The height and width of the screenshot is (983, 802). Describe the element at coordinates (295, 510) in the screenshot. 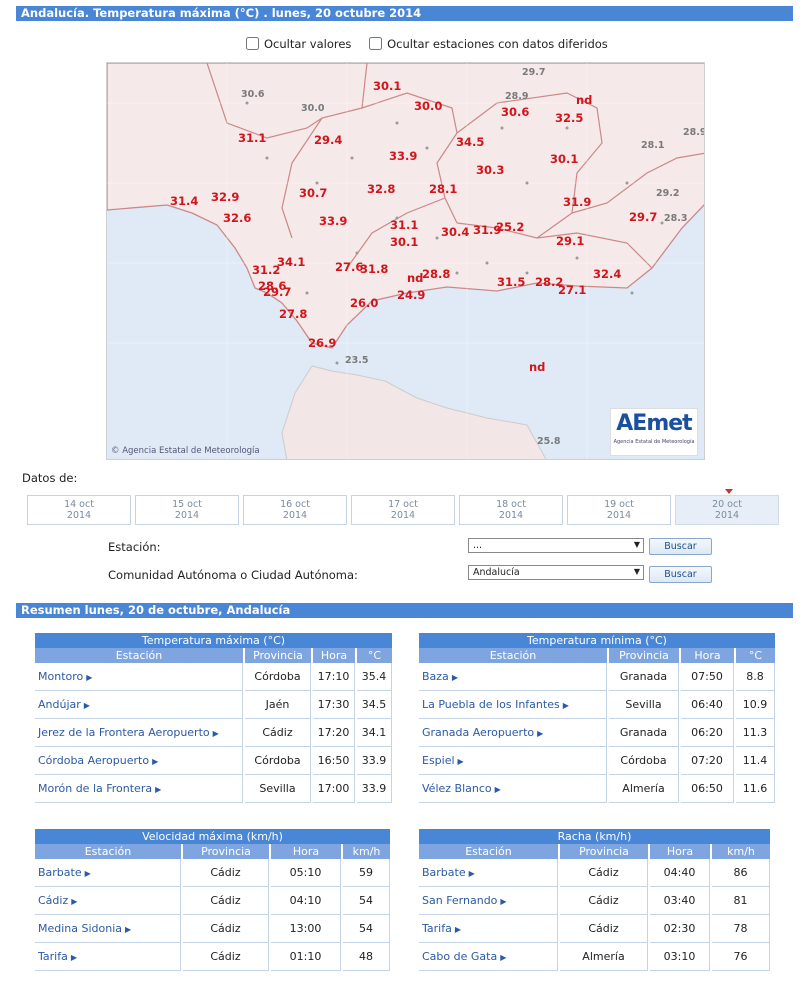

I see `date-tab: 16 oct 2014` at that location.